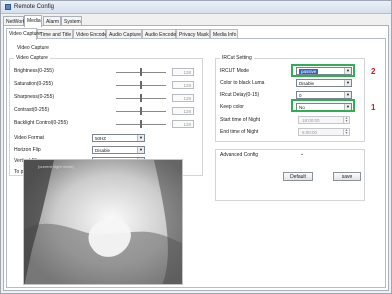  What do you see at coordinates (240, 95) in the screenshot?
I see `ircut-delay-label: IRcut Delay(0-15)` at bounding box center [240, 95].